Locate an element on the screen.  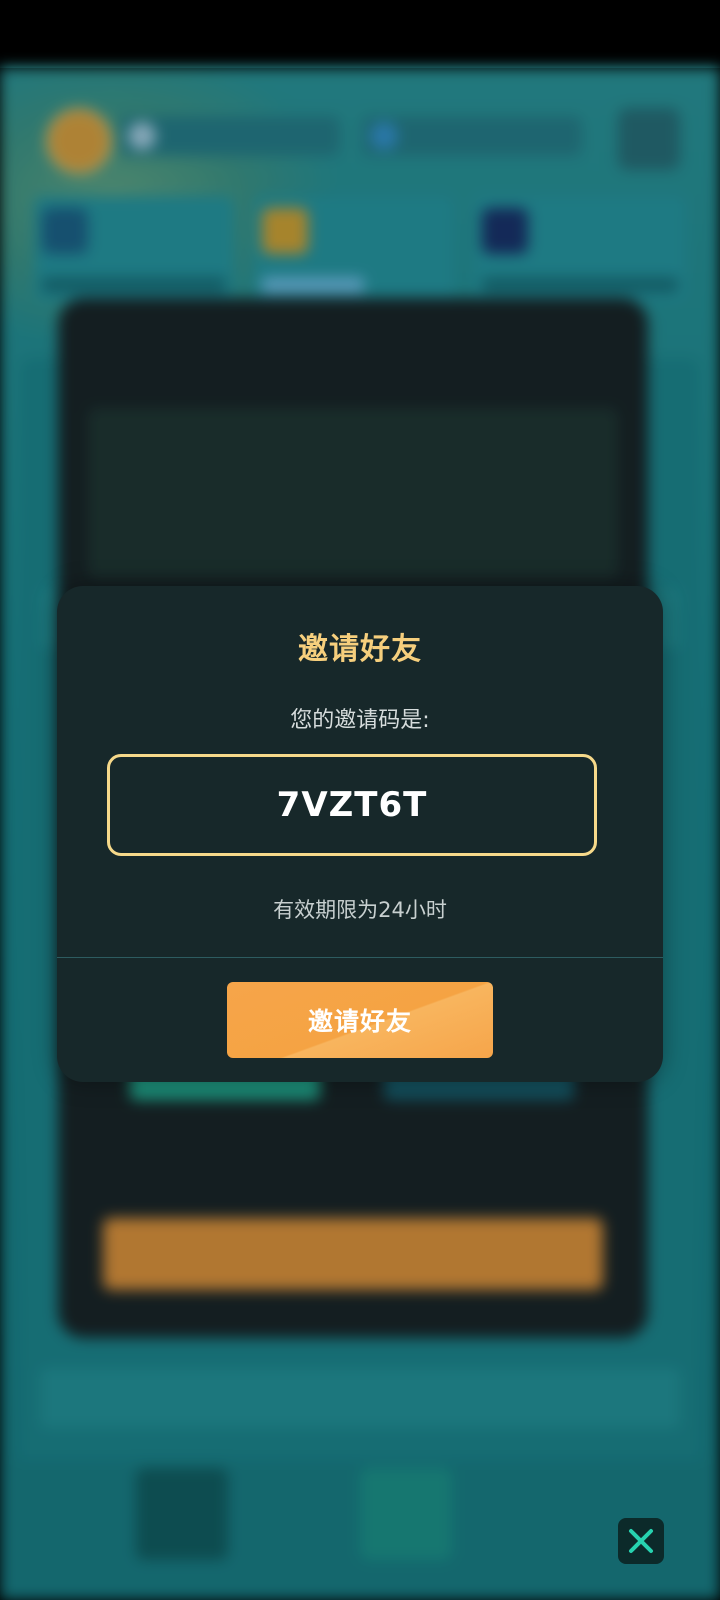
close-icon is located at coordinates (641, 1541).